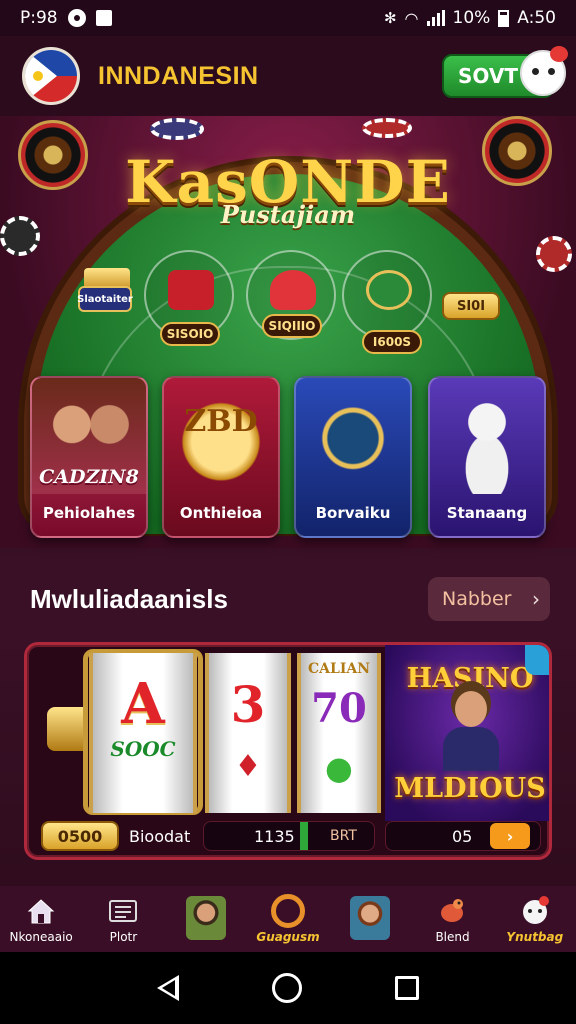 The height and width of the screenshot is (1024, 576). I want to click on dealer-portrait-icon, so click(471, 731).